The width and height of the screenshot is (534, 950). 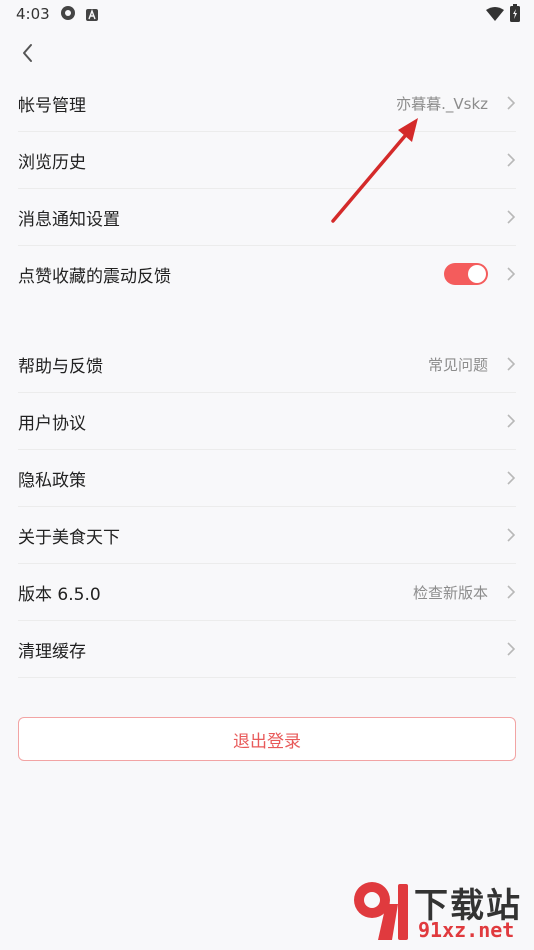 I want to click on check-update-value: 检查新版本, so click(x=450, y=592).